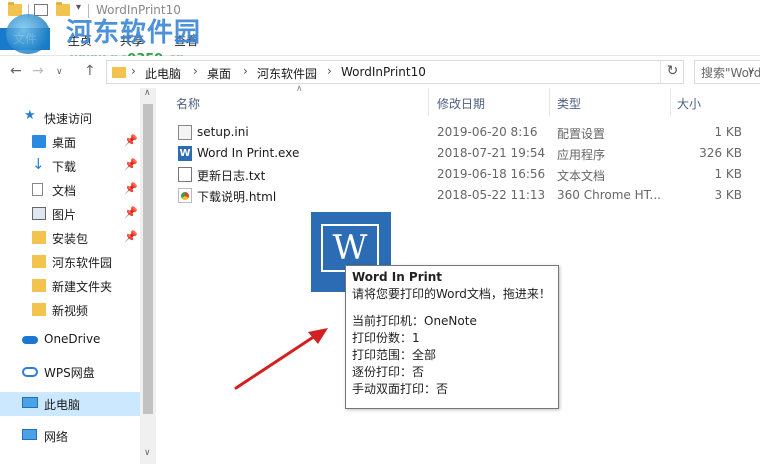  Describe the element at coordinates (394, 355) in the screenshot. I see `tooltip-range: 打印范围：全部` at that location.